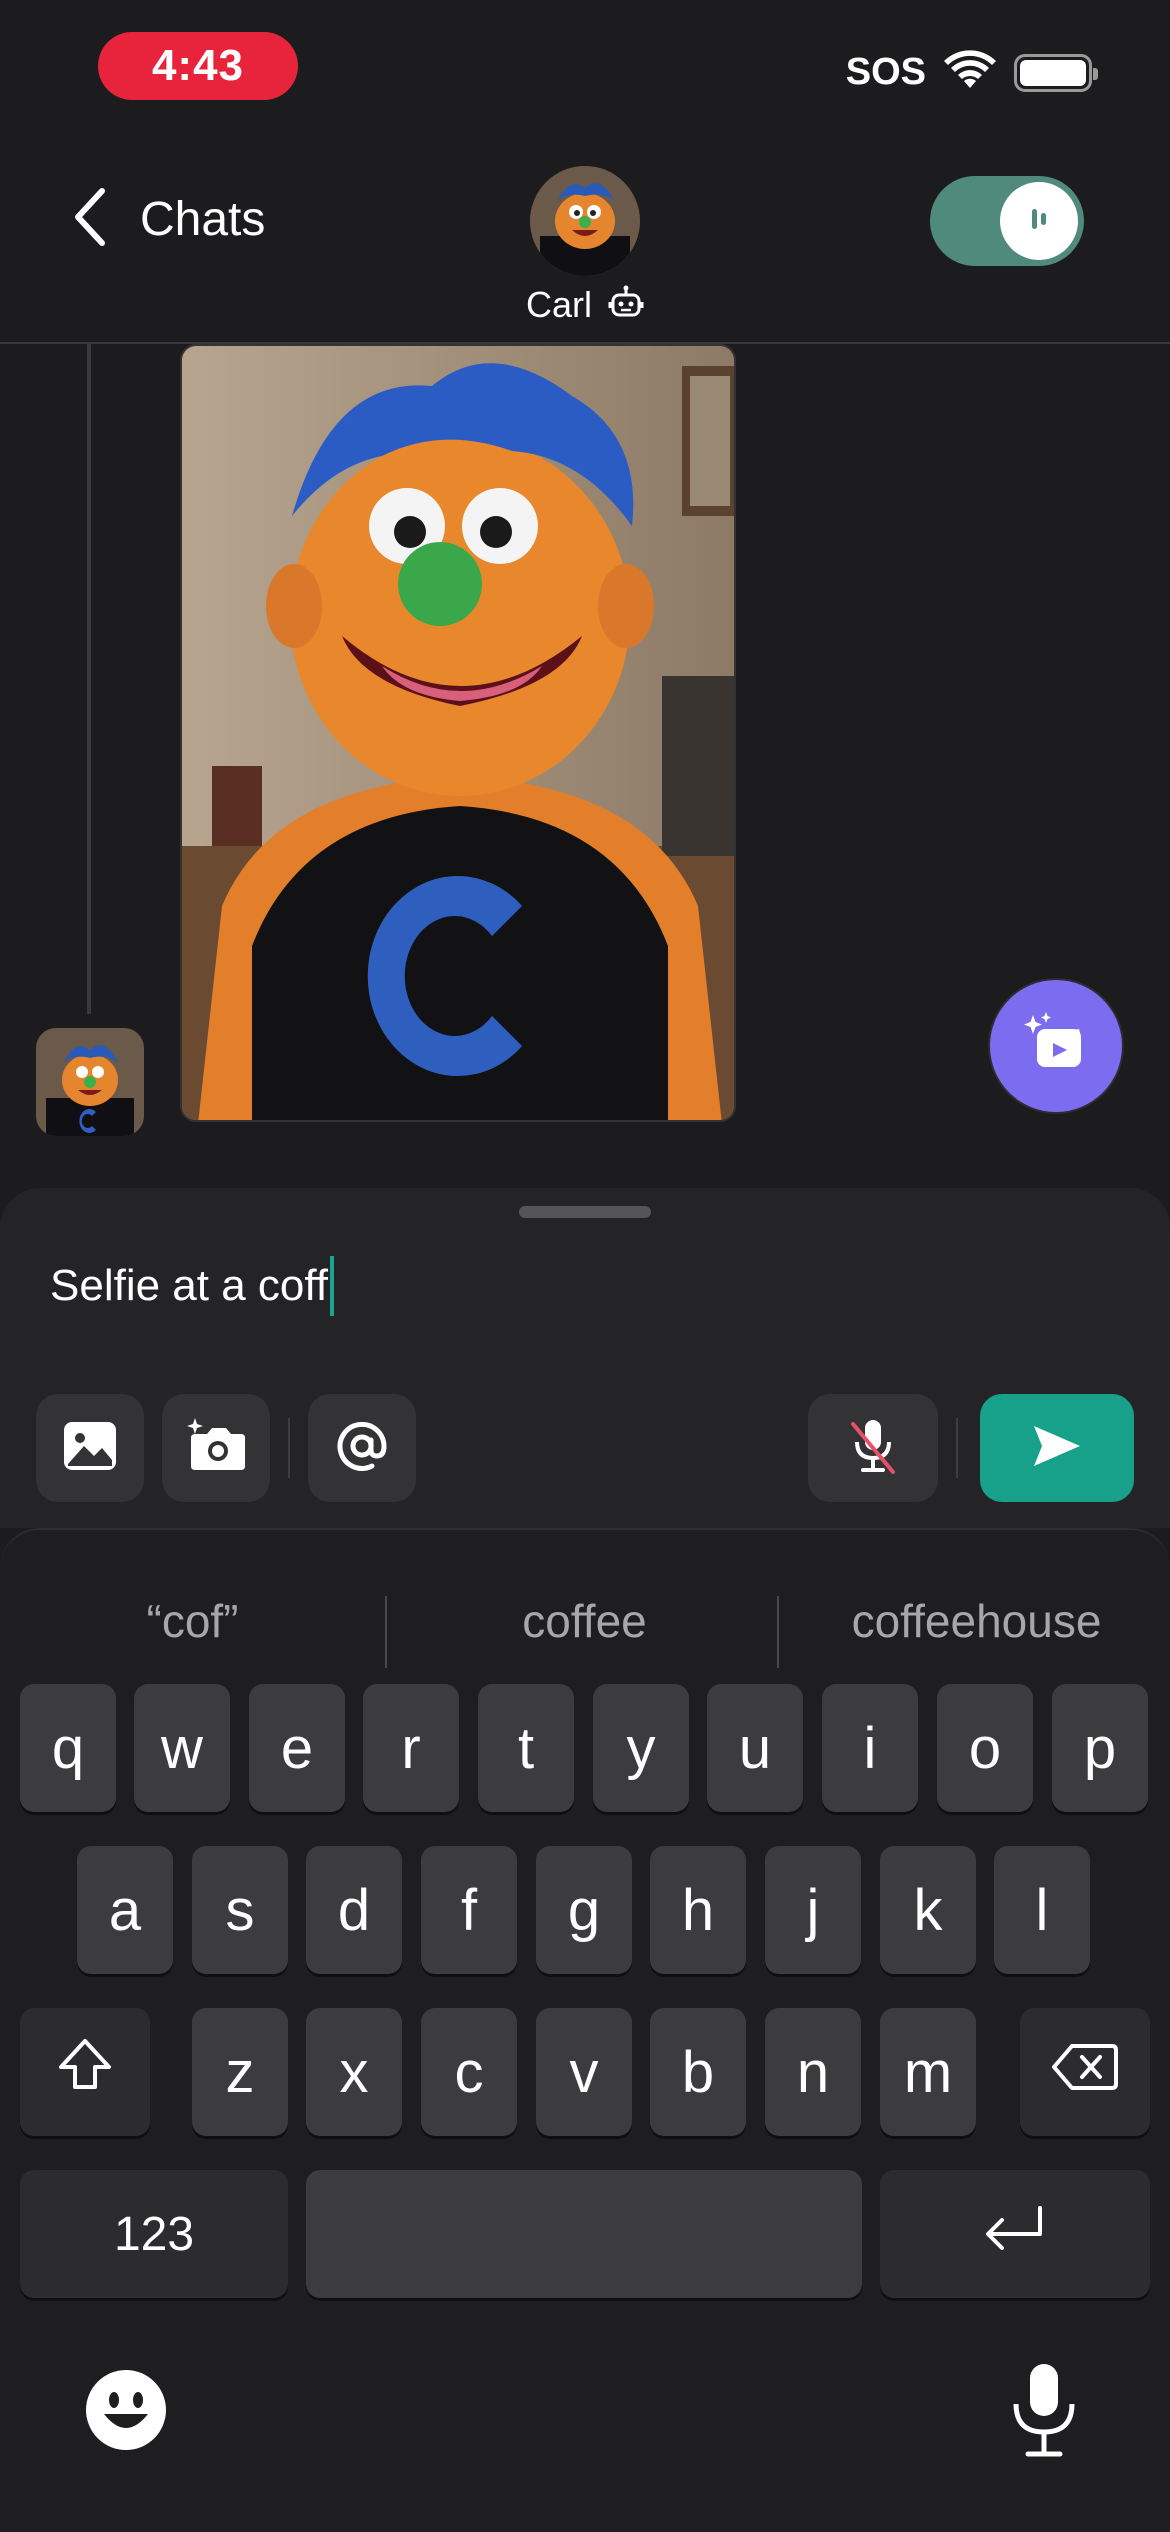 This screenshot has width=1170, height=2532. Describe the element at coordinates (332, 1286) in the screenshot. I see `text-caret` at that location.